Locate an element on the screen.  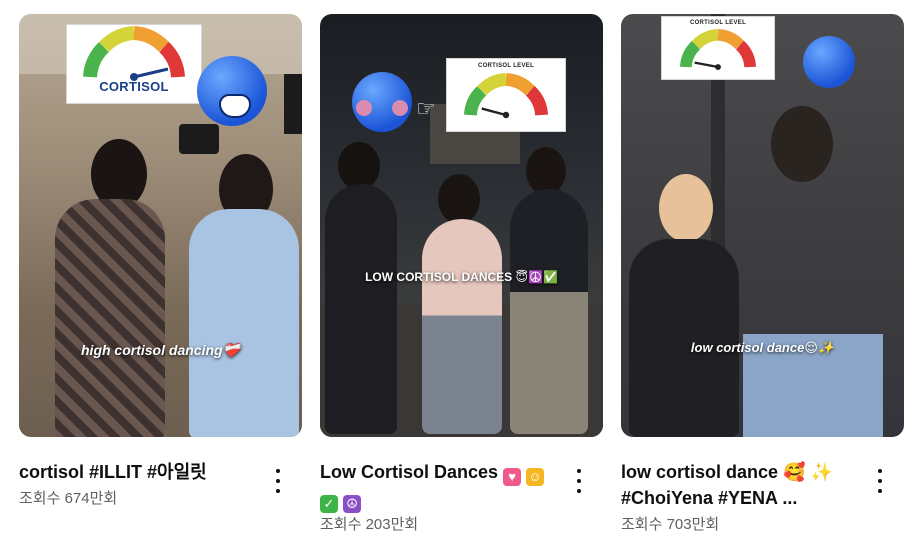
cortisol-meter-1: CORTISOL is located at coordinates (134, 64).